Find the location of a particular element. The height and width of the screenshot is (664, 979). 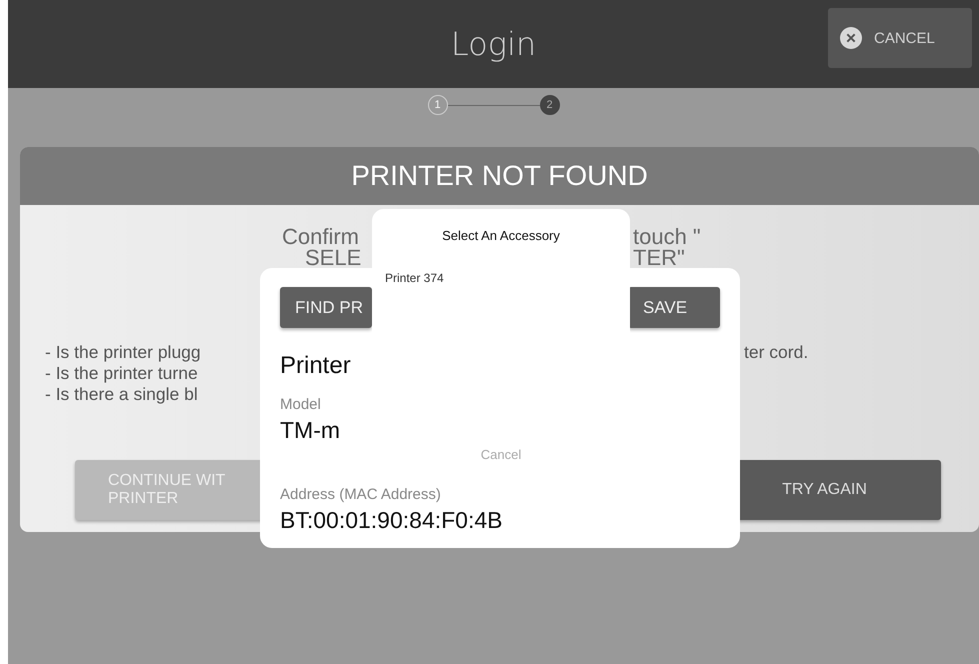

sheet-title: Select An Accessory is located at coordinates (501, 235).